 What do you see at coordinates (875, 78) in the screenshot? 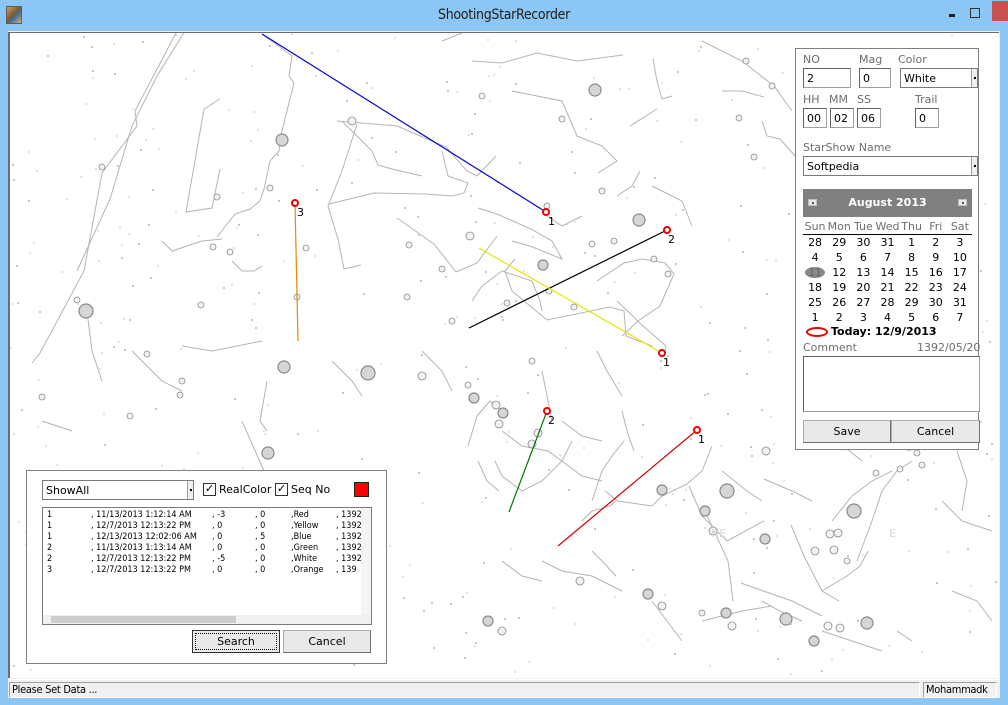
I see `mag-input: 0` at bounding box center [875, 78].